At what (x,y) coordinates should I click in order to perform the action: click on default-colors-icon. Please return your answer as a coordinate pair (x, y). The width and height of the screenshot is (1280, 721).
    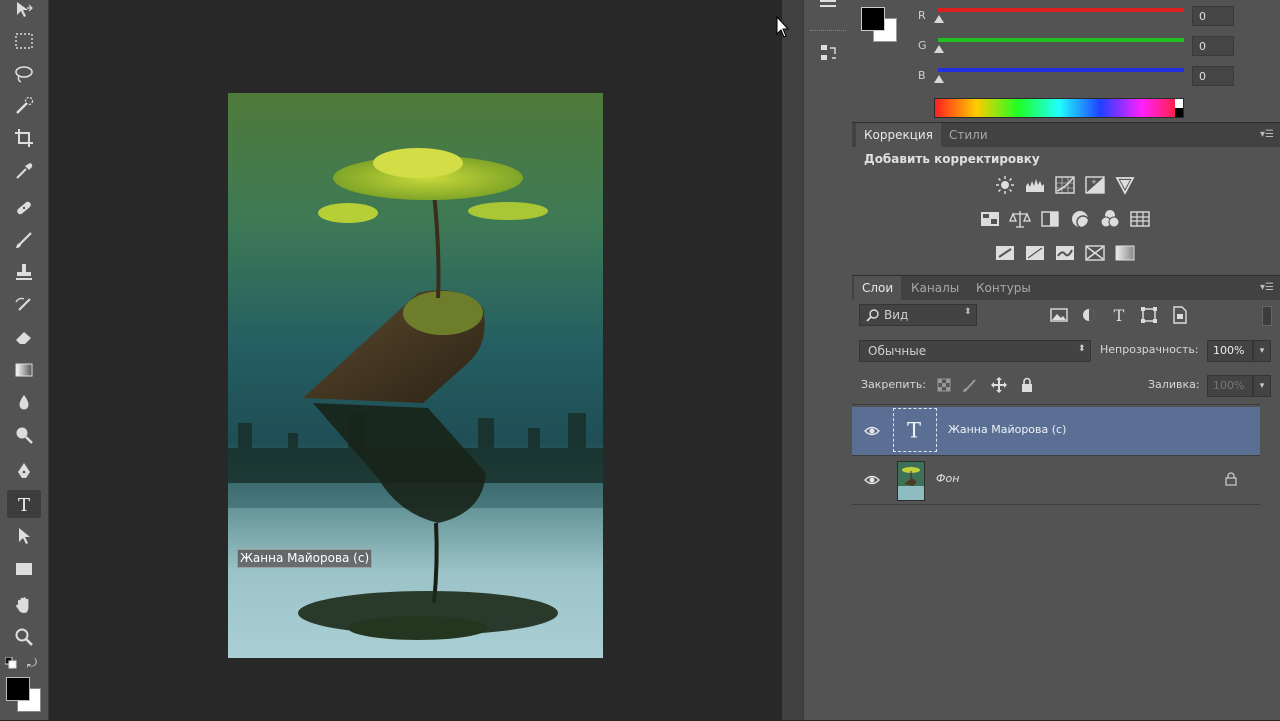
    Looking at the image, I should click on (10, 662).